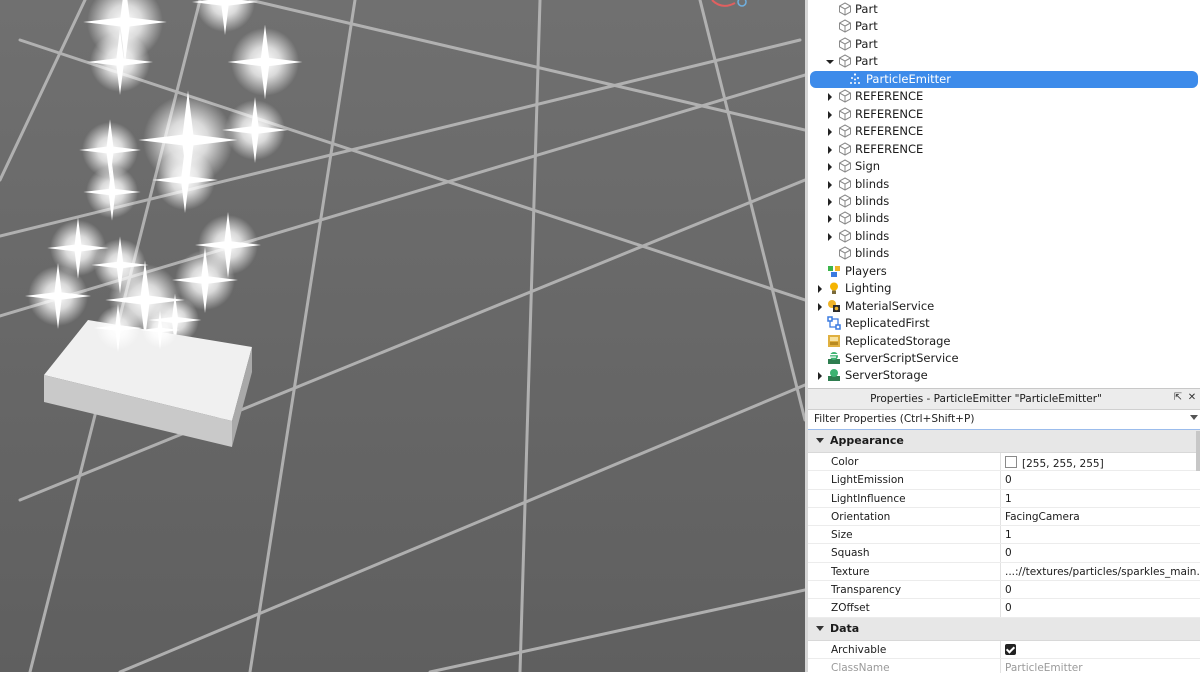 This screenshot has height=673, width=1200. I want to click on property-row-archivable: Archivable, so click(1004, 649).